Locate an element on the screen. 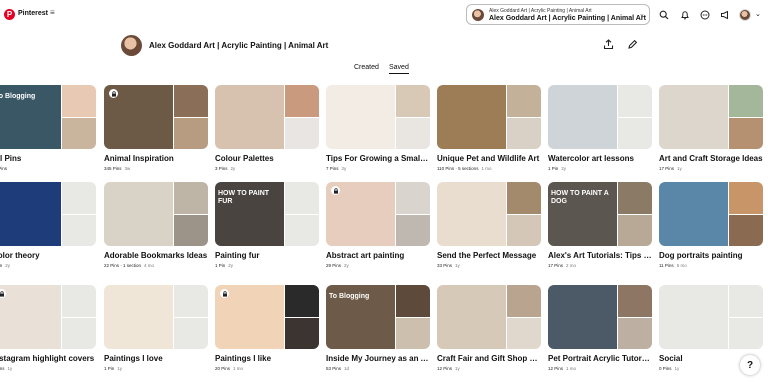 The image size is (768, 382). last-updated: 4 mo is located at coordinates (149, 265).